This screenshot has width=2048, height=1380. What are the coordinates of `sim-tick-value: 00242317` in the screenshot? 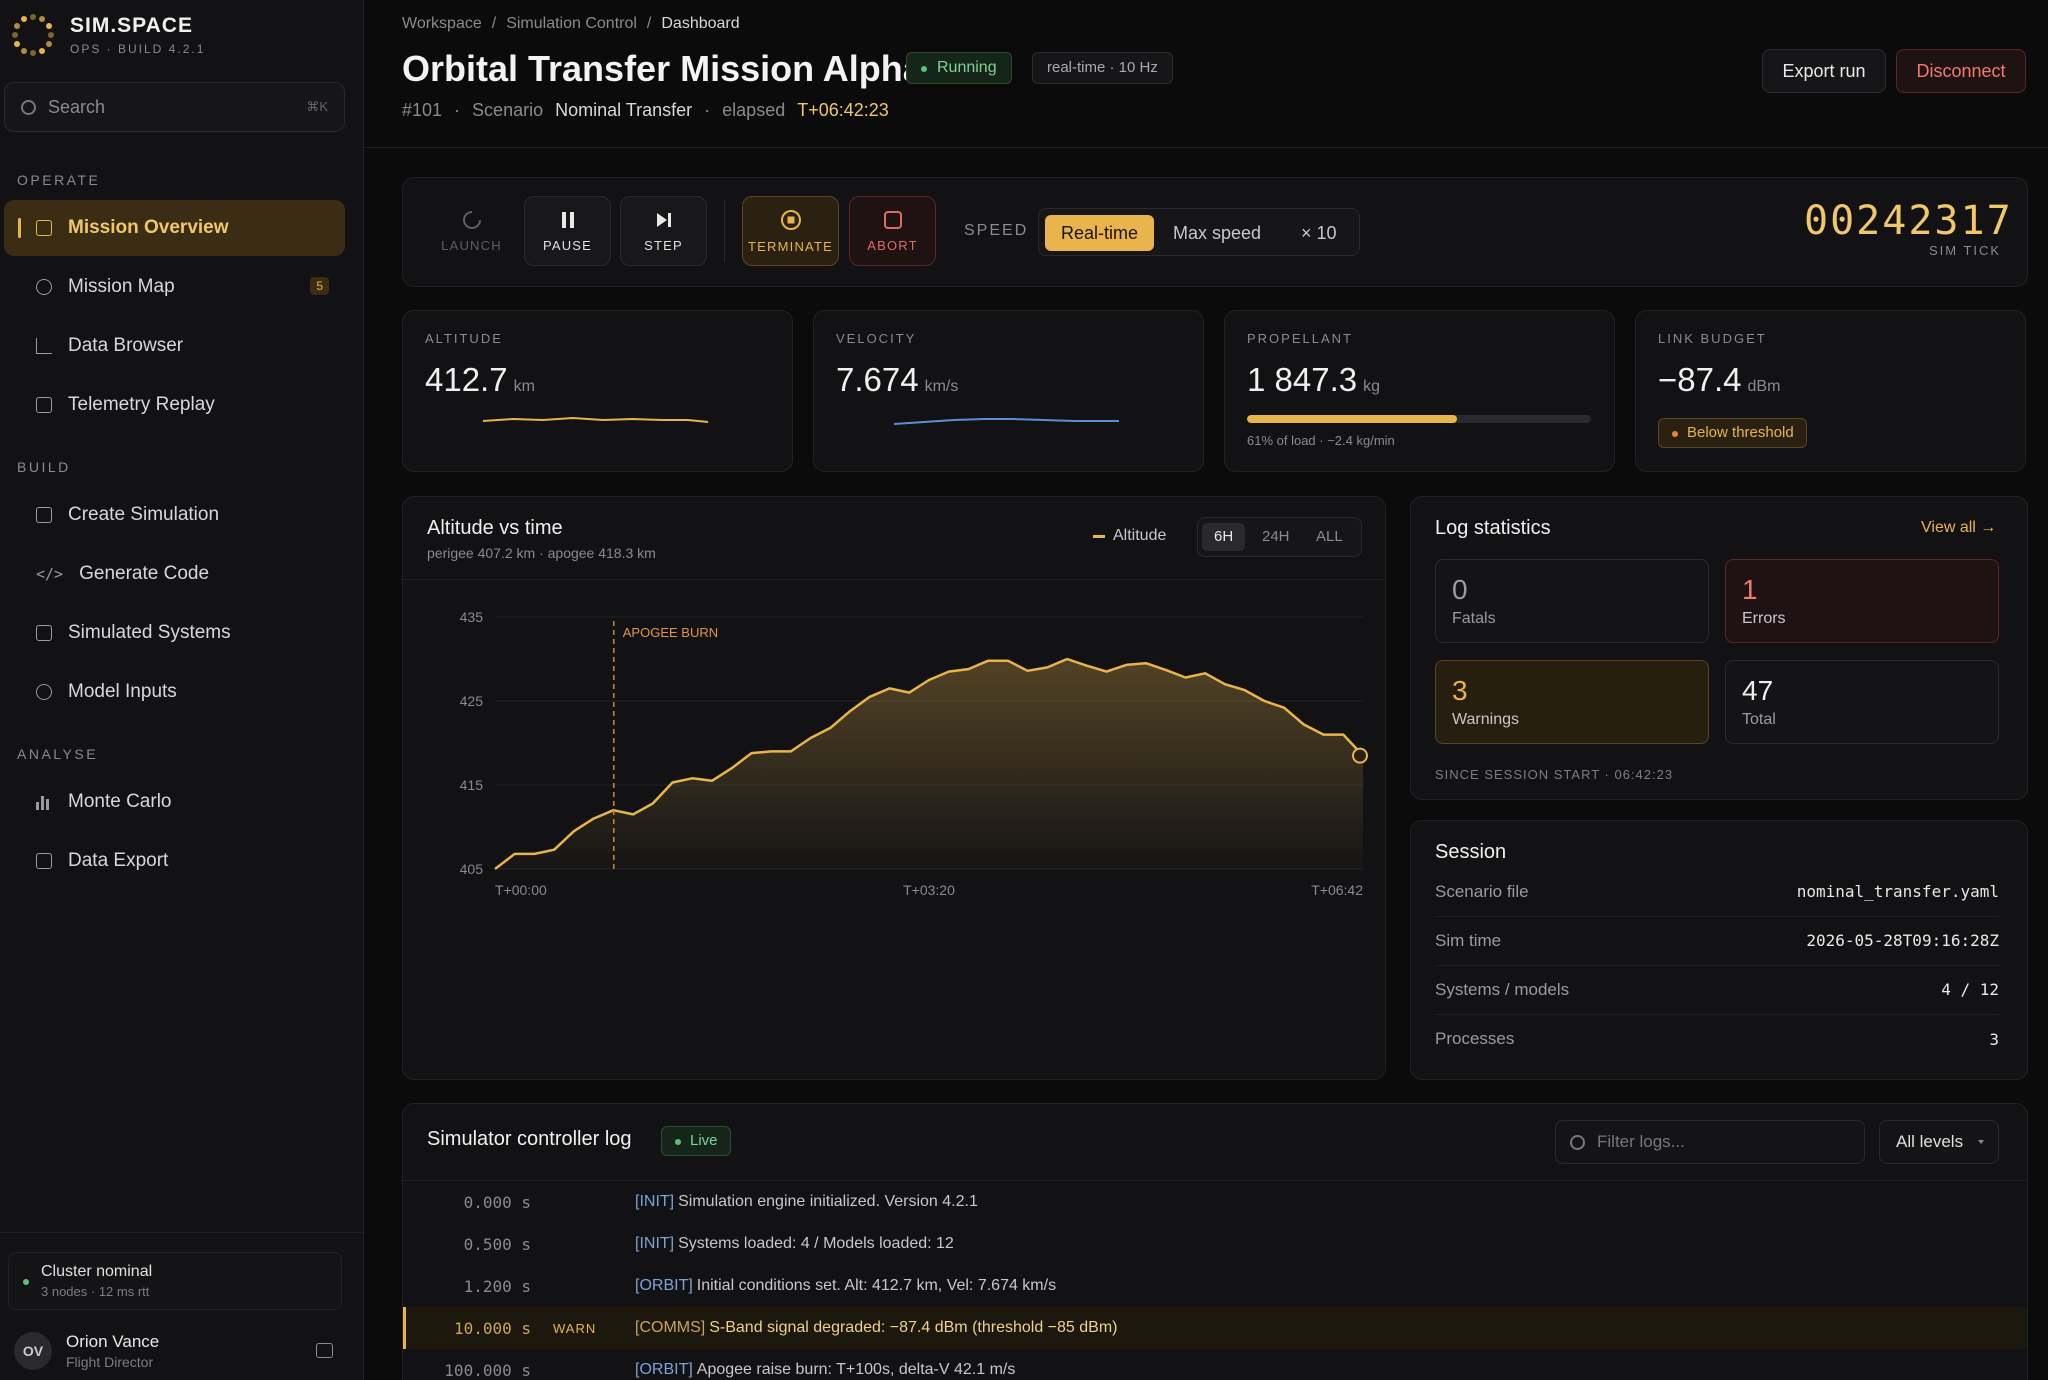 It's located at (1908, 221).